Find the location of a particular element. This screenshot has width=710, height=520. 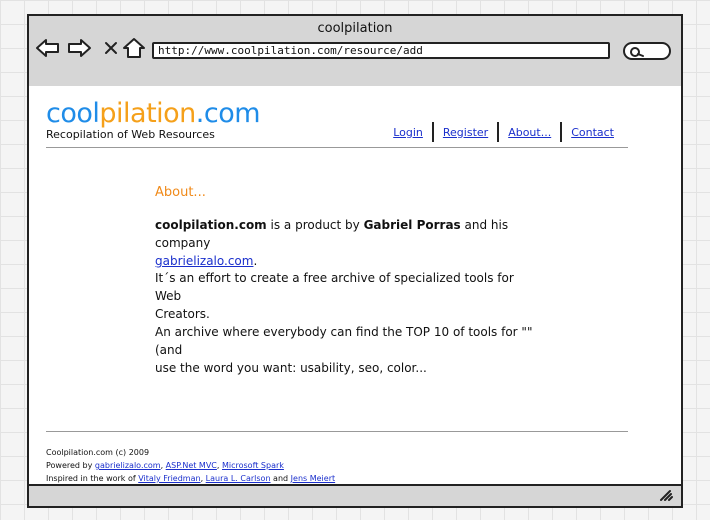

home-icon is located at coordinates (134, 48).